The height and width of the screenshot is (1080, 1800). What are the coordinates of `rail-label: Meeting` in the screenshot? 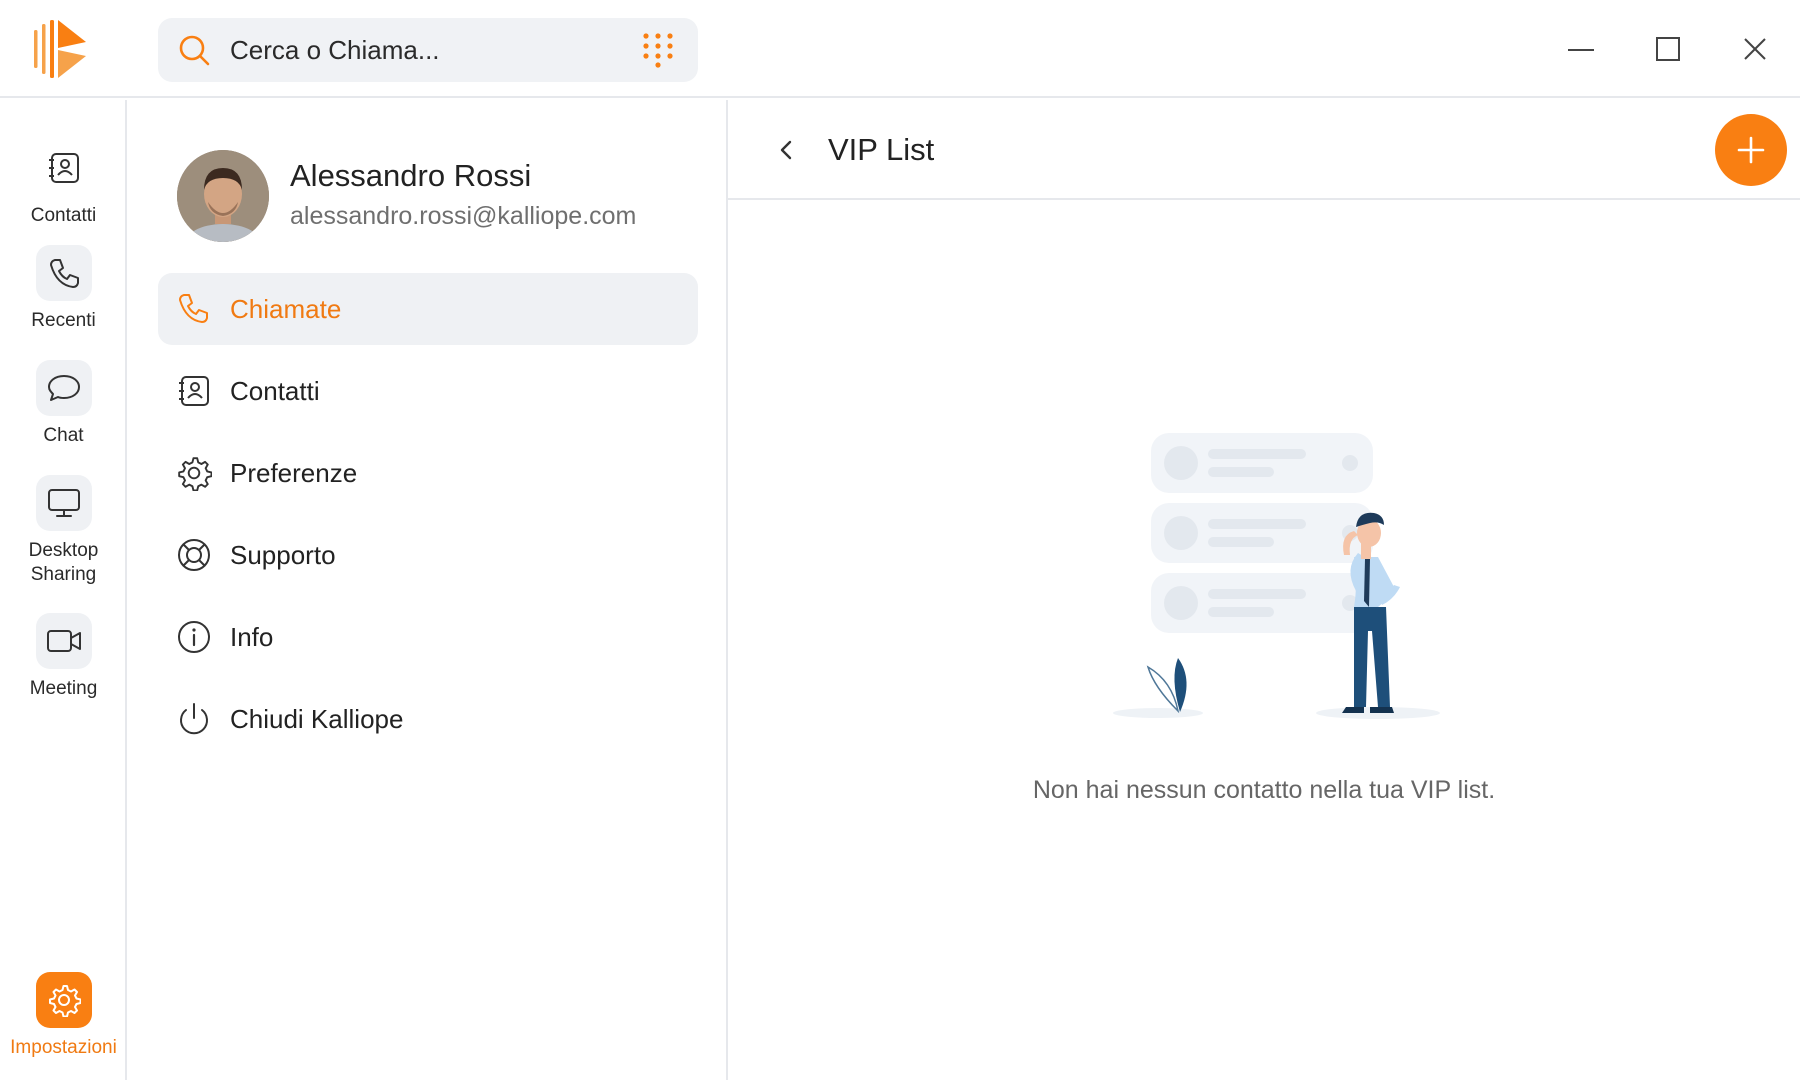 It's located at (63, 688).